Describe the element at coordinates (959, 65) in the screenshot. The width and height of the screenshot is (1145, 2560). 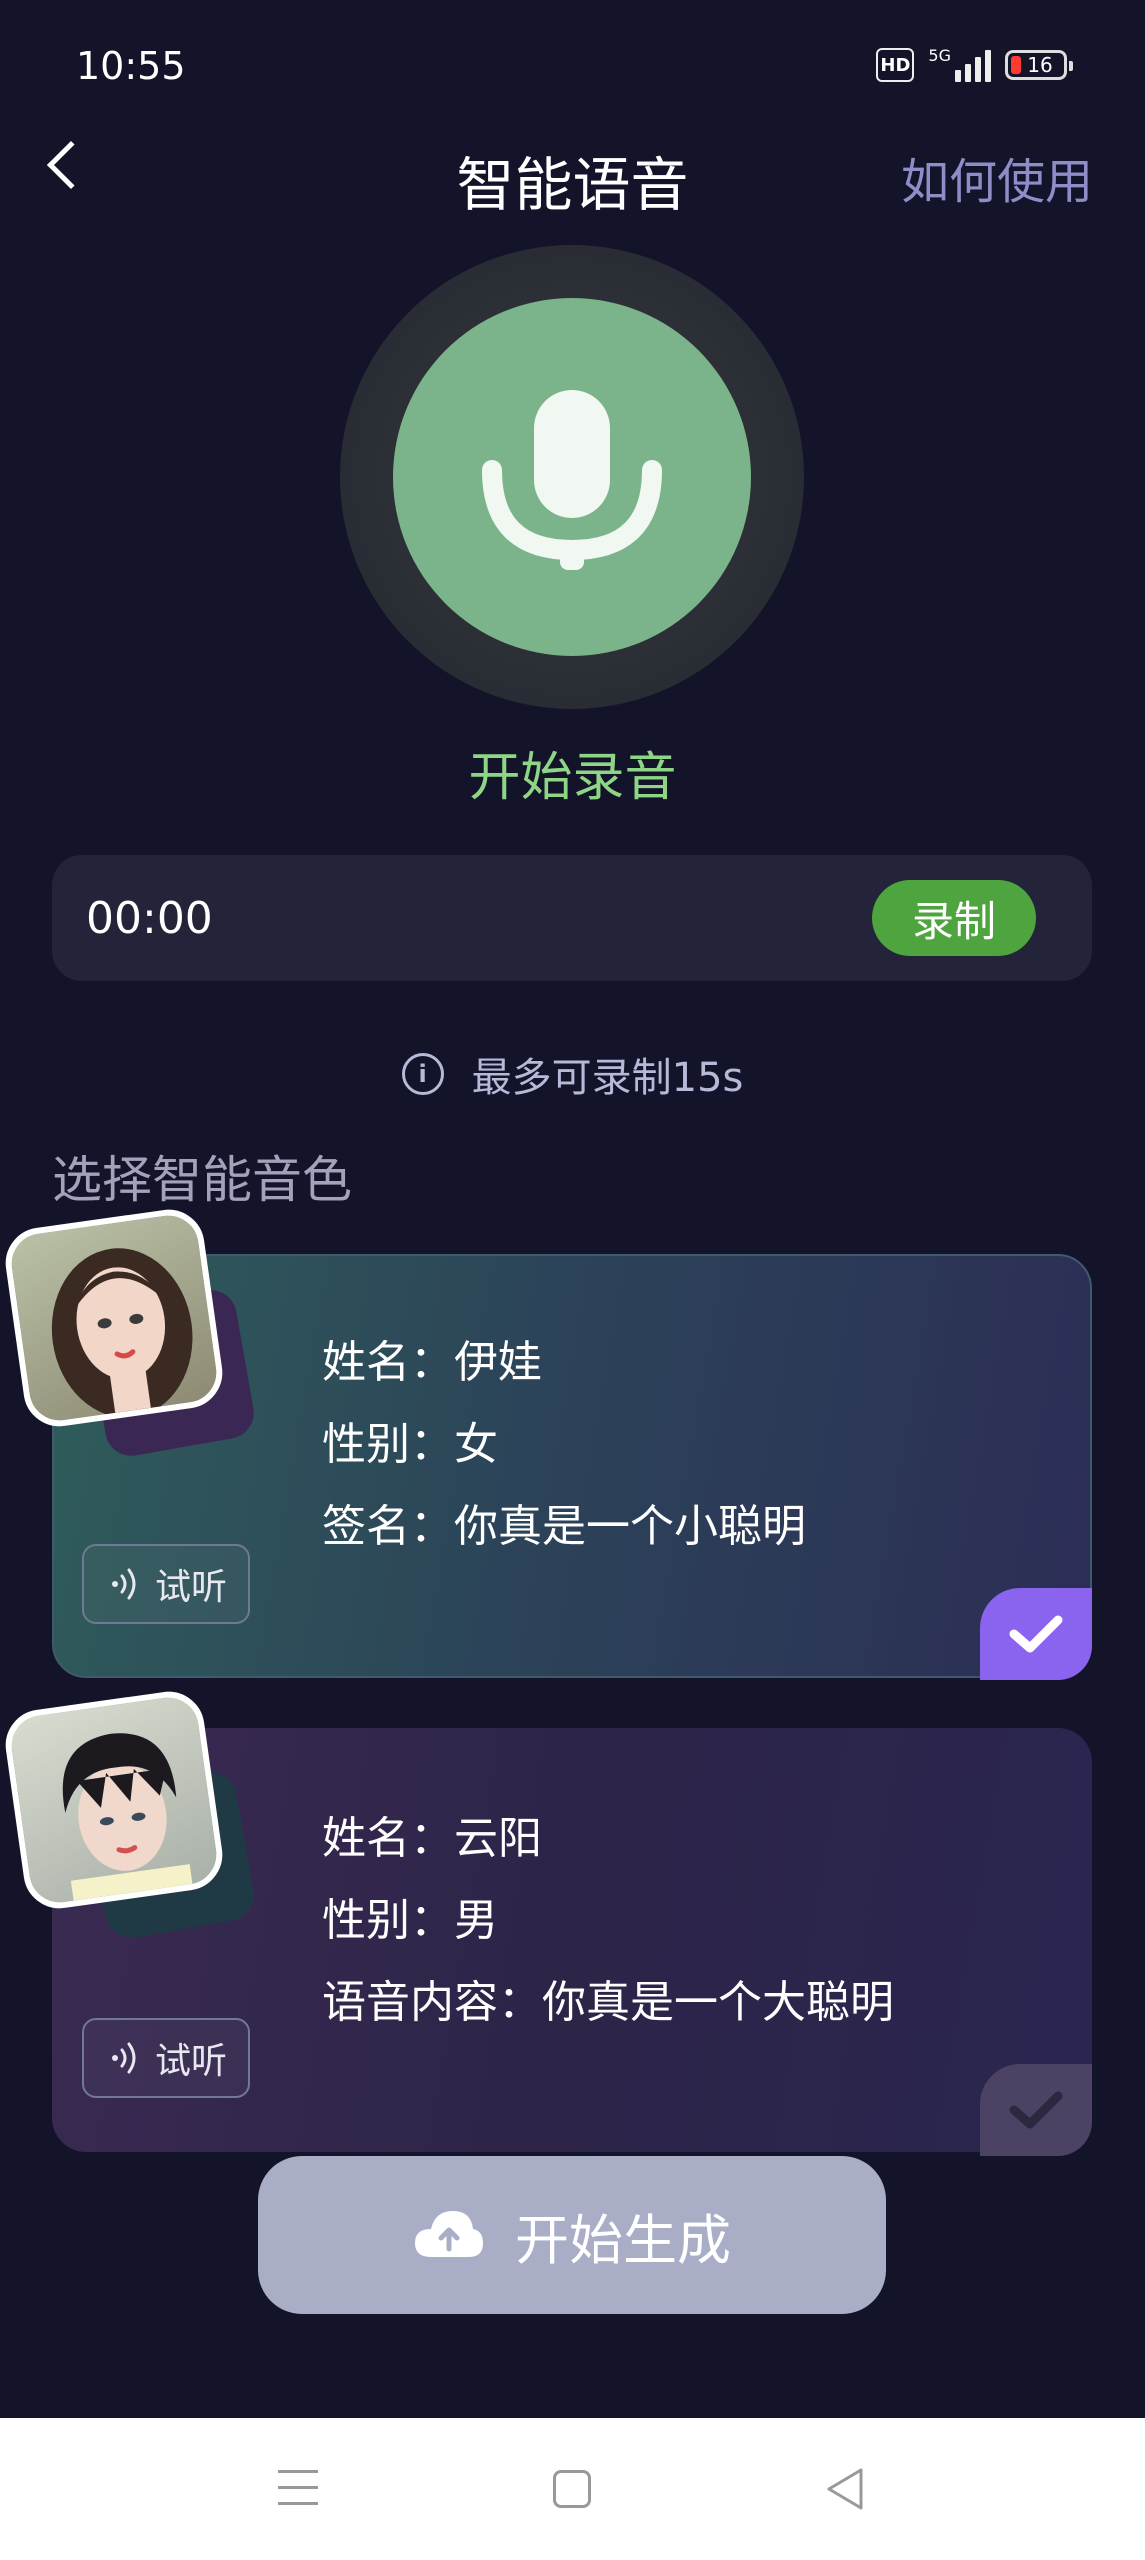
I see `signal-icon: 5G` at that location.